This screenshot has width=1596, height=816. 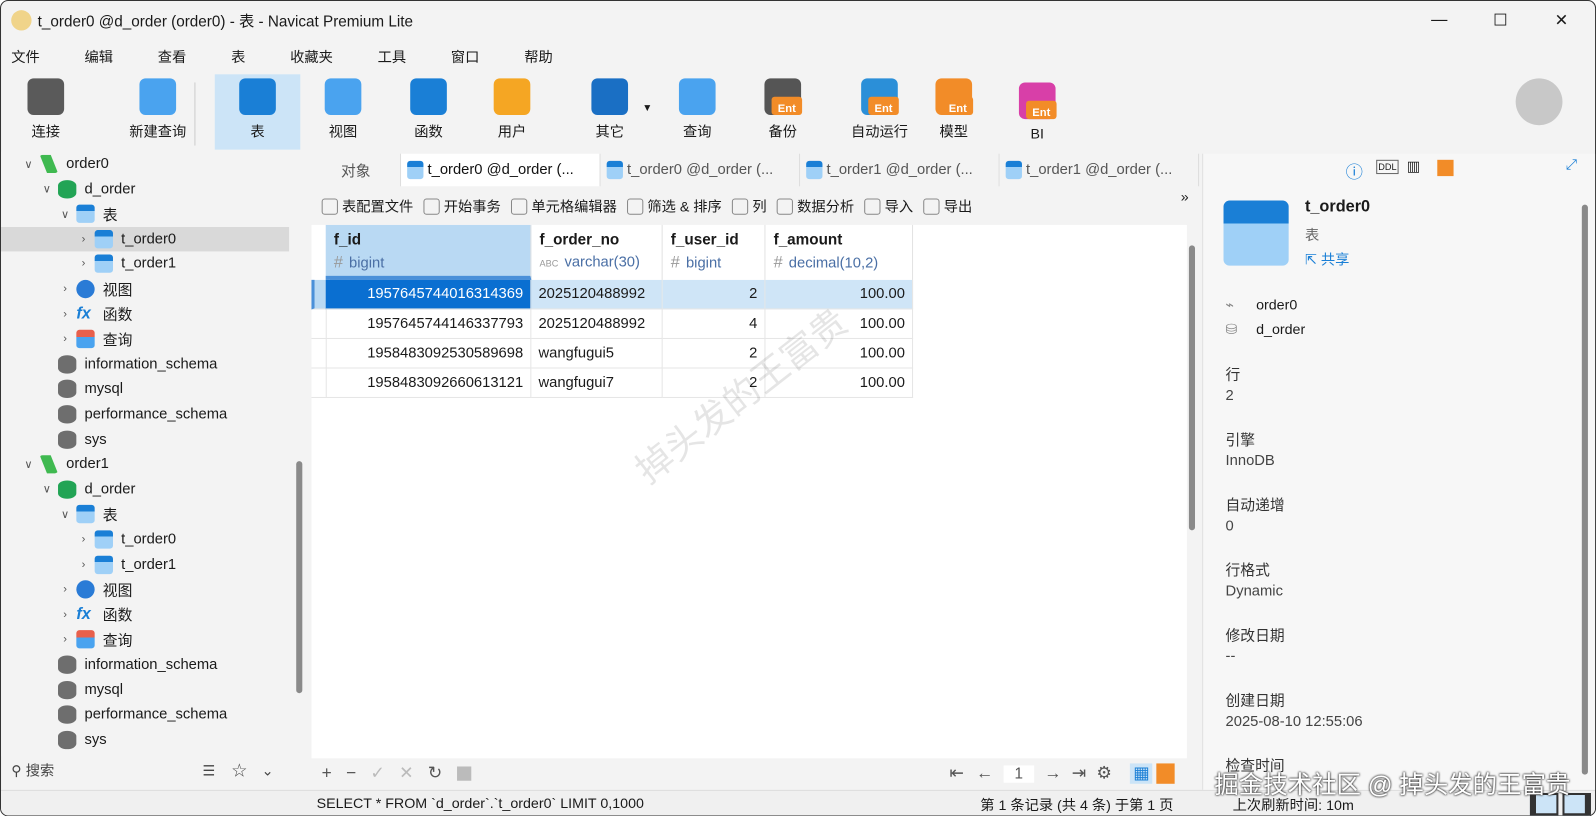 What do you see at coordinates (428, 252) in the screenshot?
I see `column-header-f_id: f_id # bigint` at bounding box center [428, 252].